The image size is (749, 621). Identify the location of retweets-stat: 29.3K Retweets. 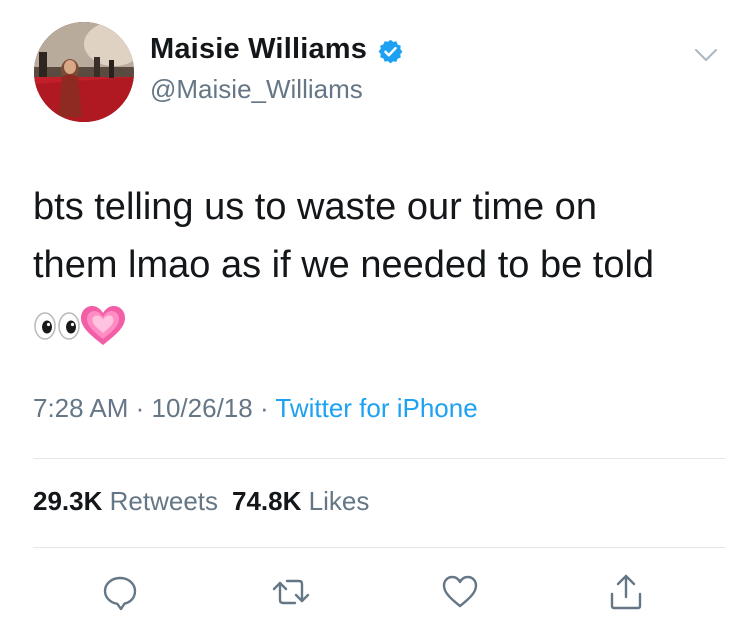
(125, 501).